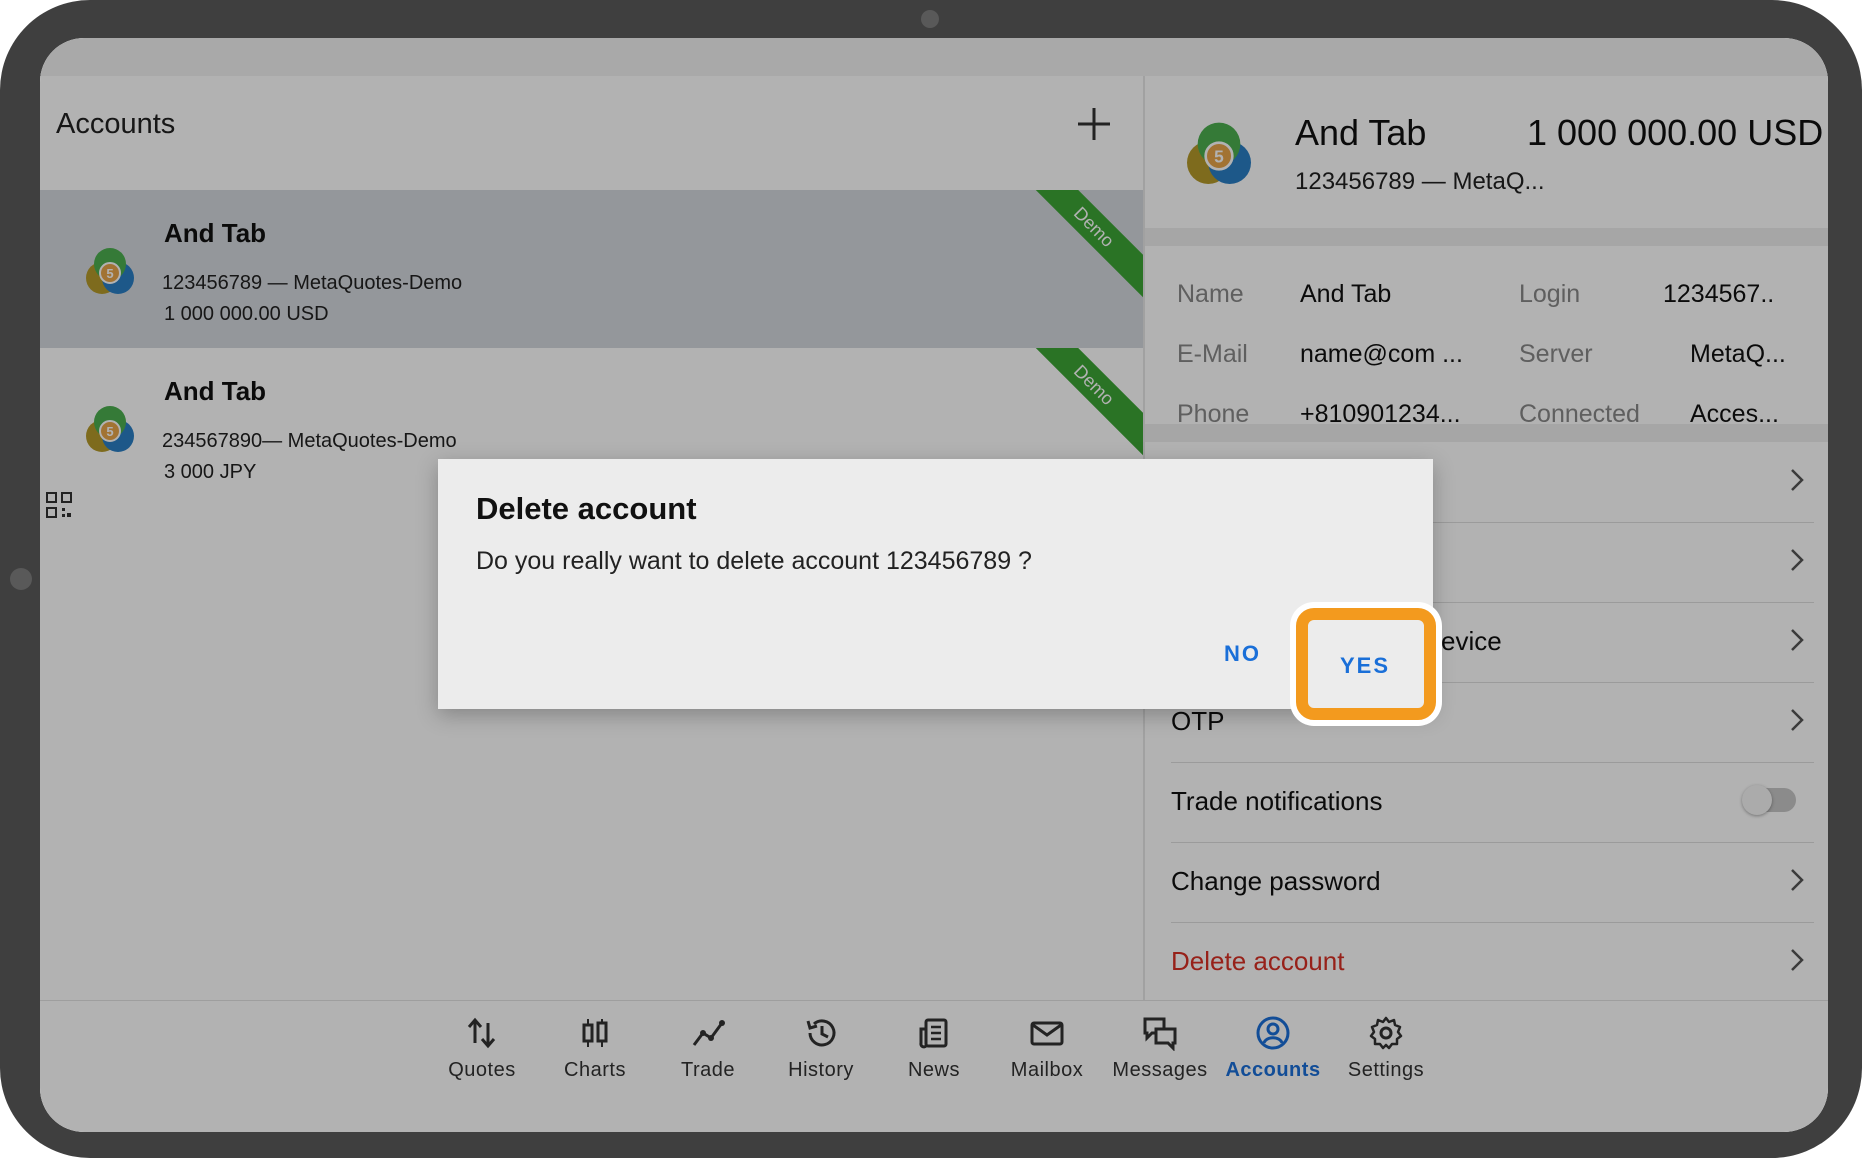 This screenshot has width=1862, height=1158. Describe the element at coordinates (21, 579) in the screenshot. I see `side-sensor` at that location.